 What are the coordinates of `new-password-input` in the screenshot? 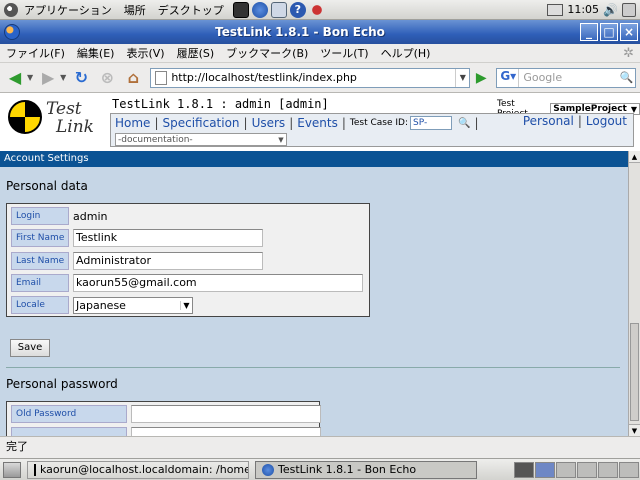 It's located at (226, 431).